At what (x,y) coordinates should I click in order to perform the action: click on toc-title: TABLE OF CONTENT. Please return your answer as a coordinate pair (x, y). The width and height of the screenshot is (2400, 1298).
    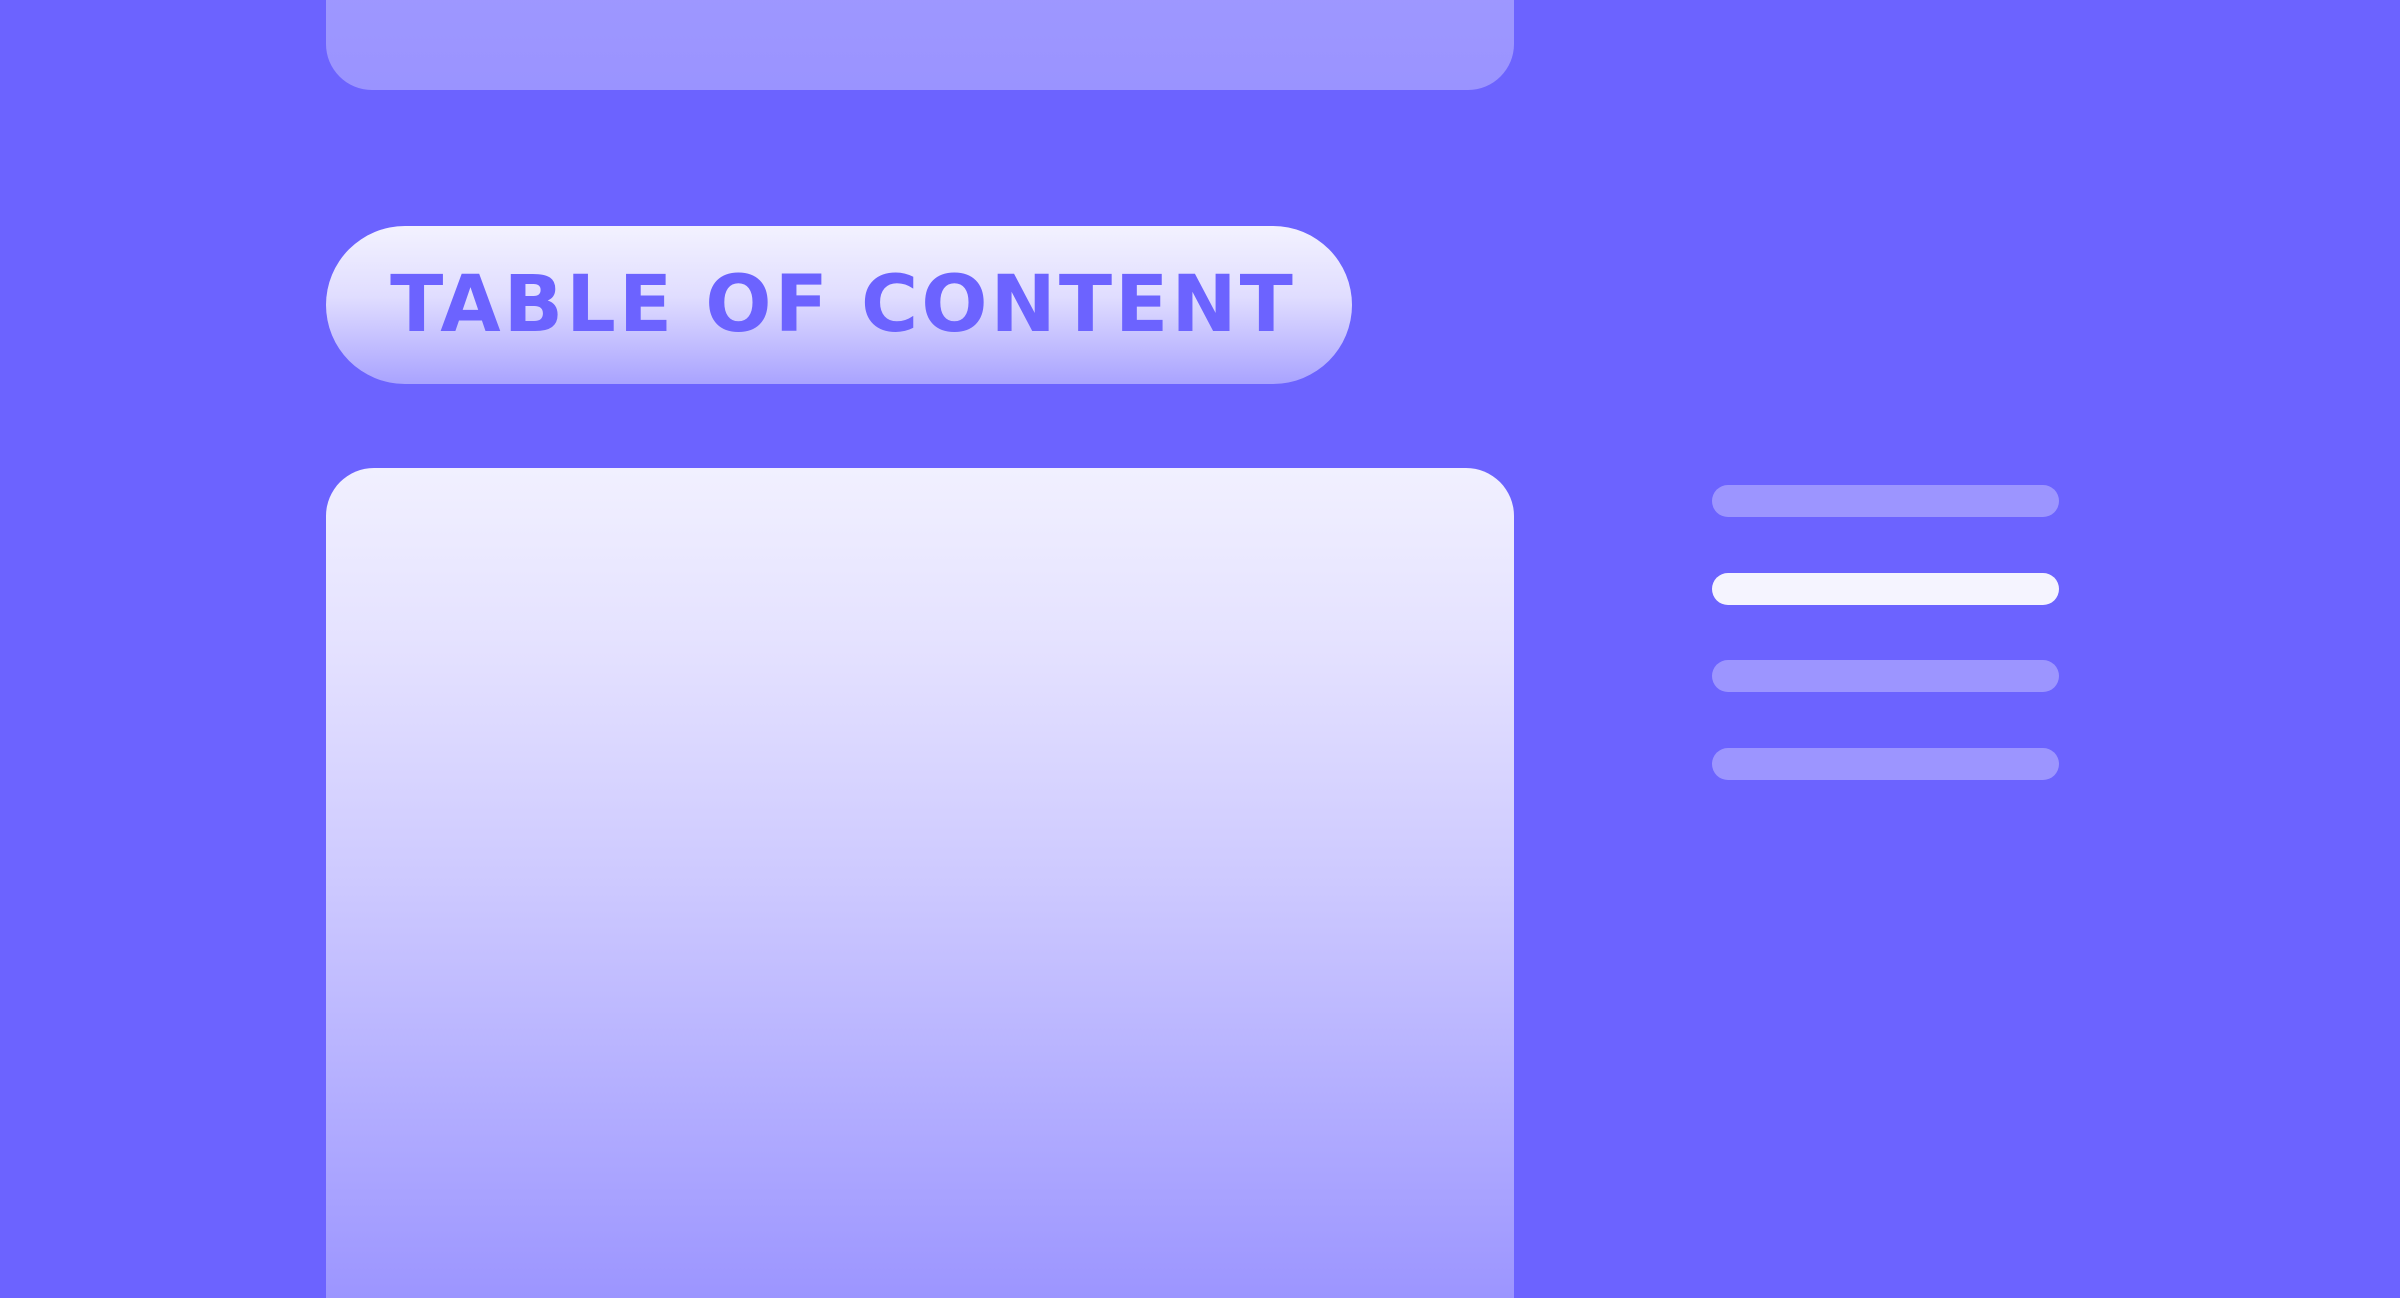
    Looking at the image, I should click on (843, 305).